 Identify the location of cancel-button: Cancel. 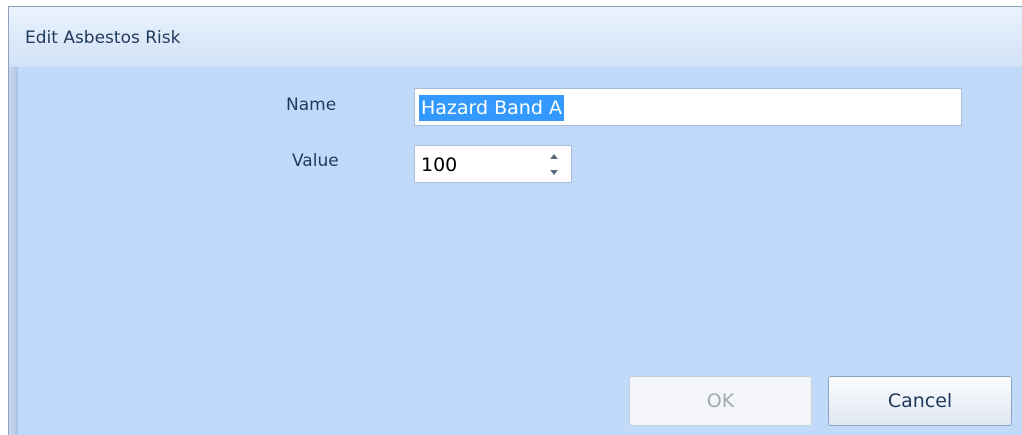
(920, 401).